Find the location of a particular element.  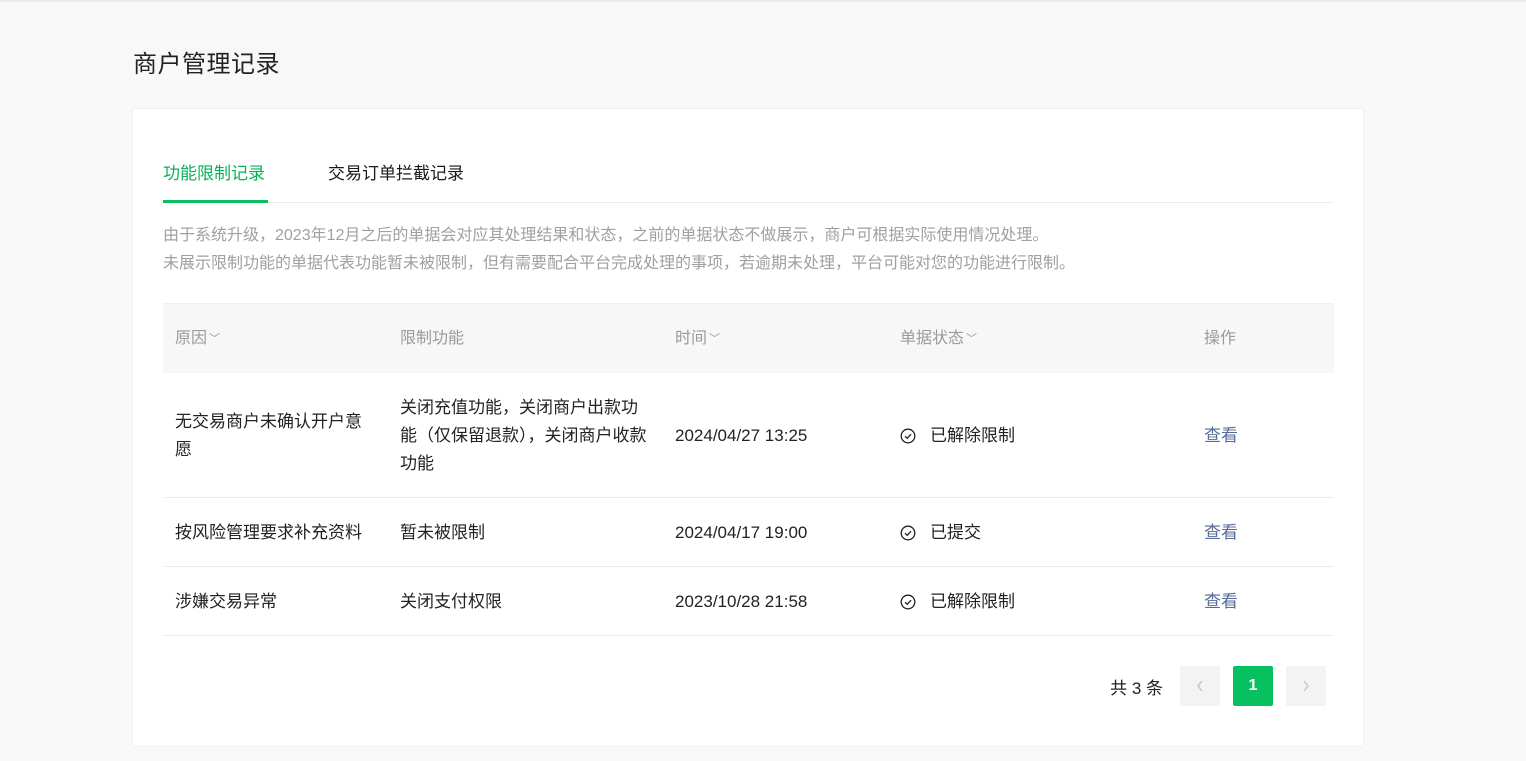

chevron-left-icon is located at coordinates (1200, 686).